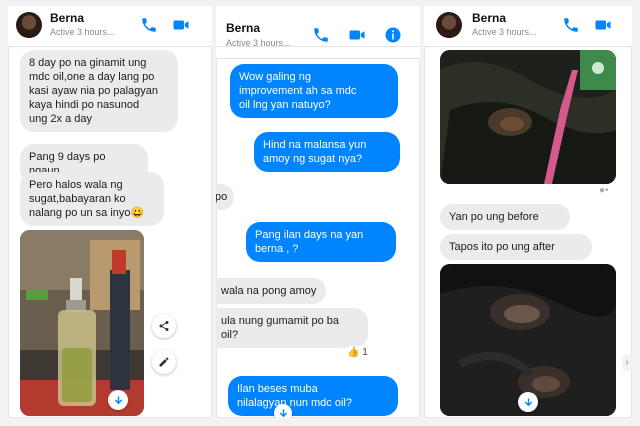  I want to click on share-icon, so click(164, 326).